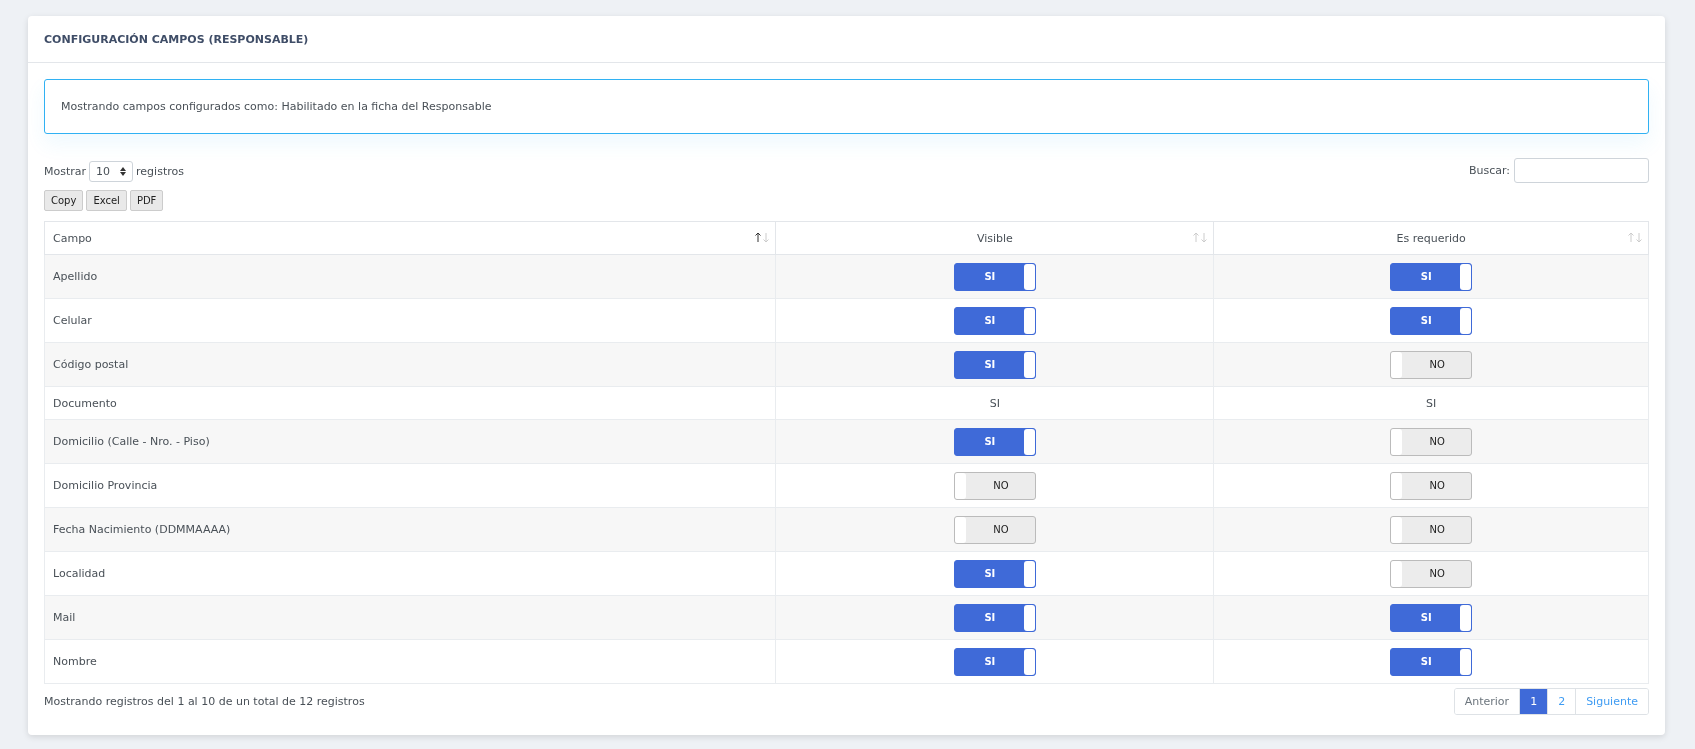 The height and width of the screenshot is (749, 1695). Describe the element at coordinates (1533, 701) in the screenshot. I see `page-link: 1` at that location.